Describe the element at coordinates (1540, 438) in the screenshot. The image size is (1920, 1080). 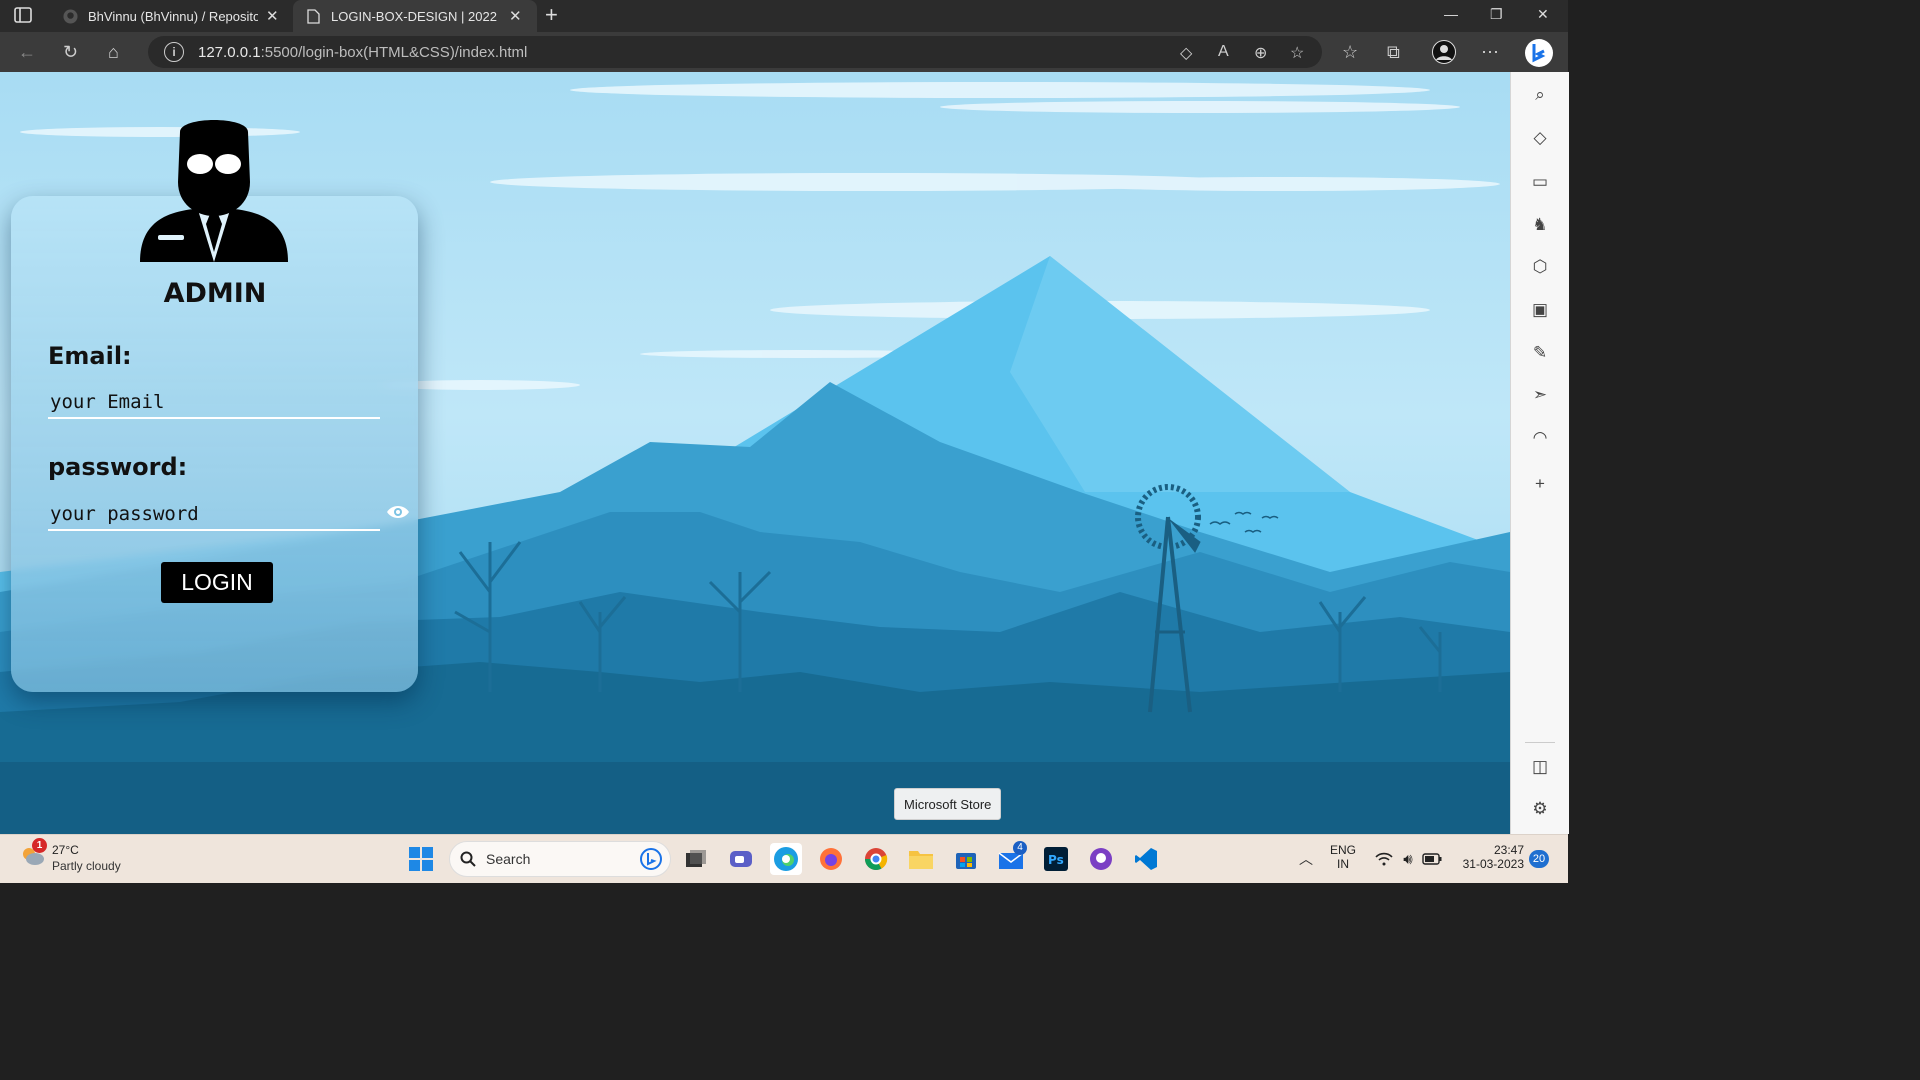
I see `notifications-icon: ◠` at that location.